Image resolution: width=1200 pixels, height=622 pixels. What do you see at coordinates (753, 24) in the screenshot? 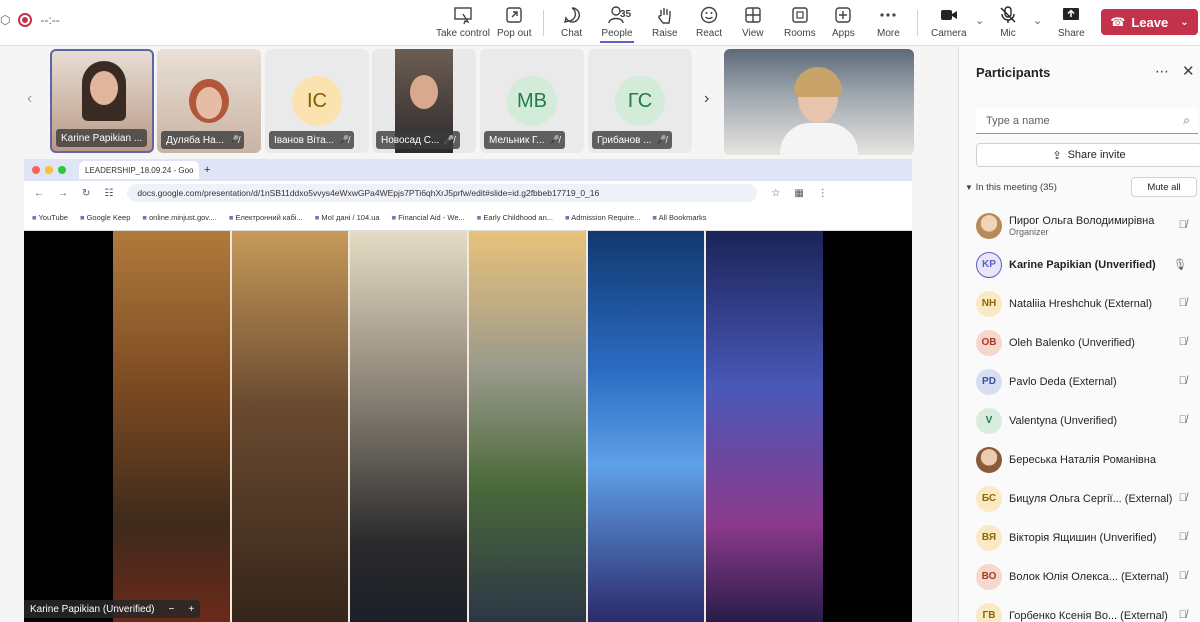
I see `view-button: View` at bounding box center [753, 24].